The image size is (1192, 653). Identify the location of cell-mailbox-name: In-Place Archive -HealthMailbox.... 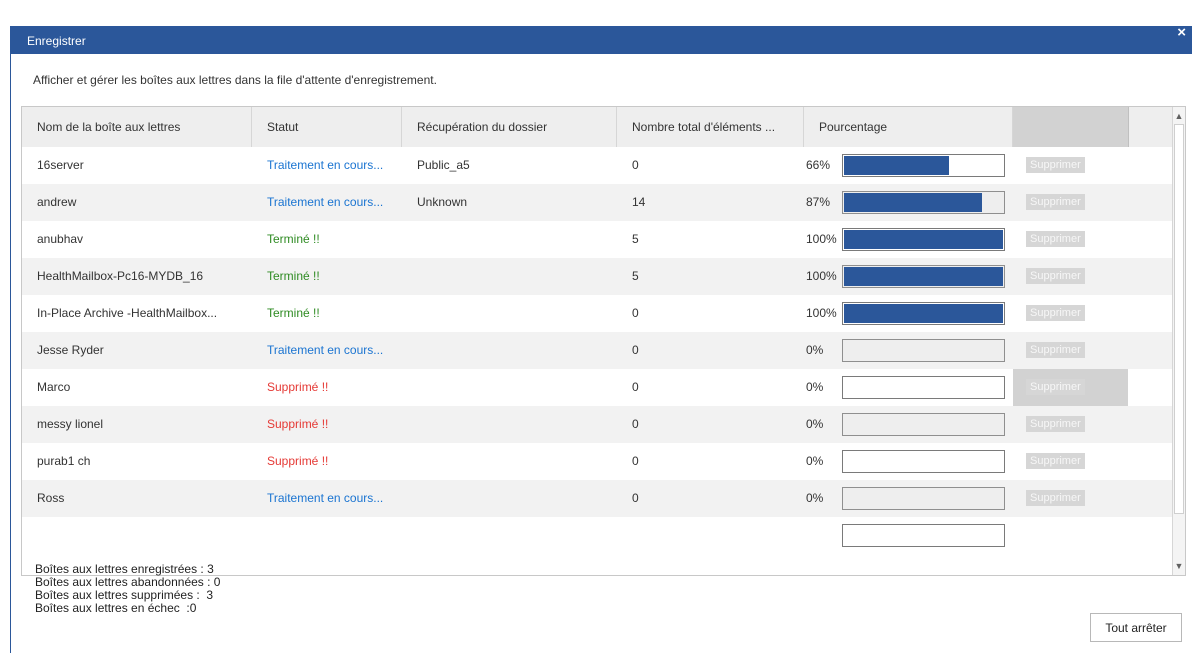
(127, 313).